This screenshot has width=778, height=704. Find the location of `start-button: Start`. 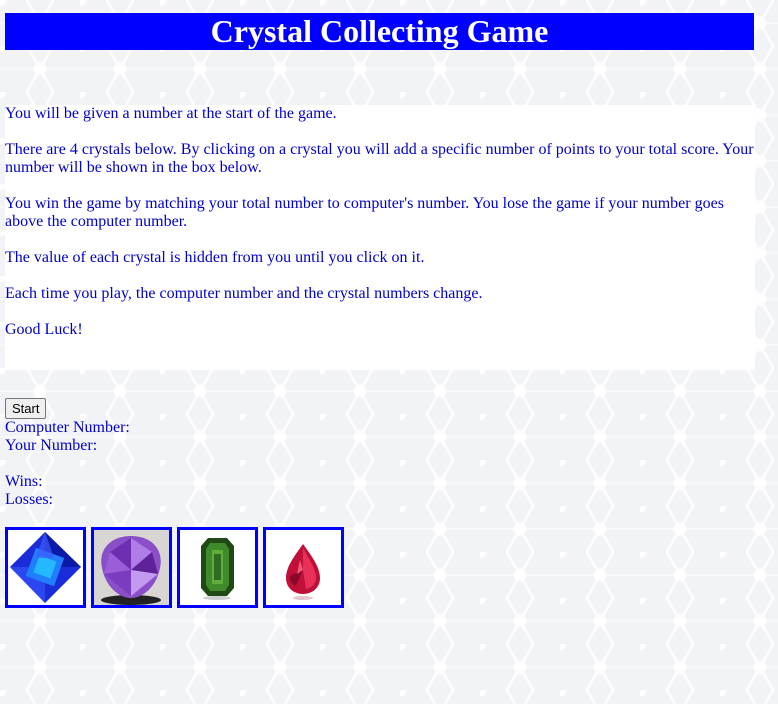

start-button: Start is located at coordinates (26, 408).